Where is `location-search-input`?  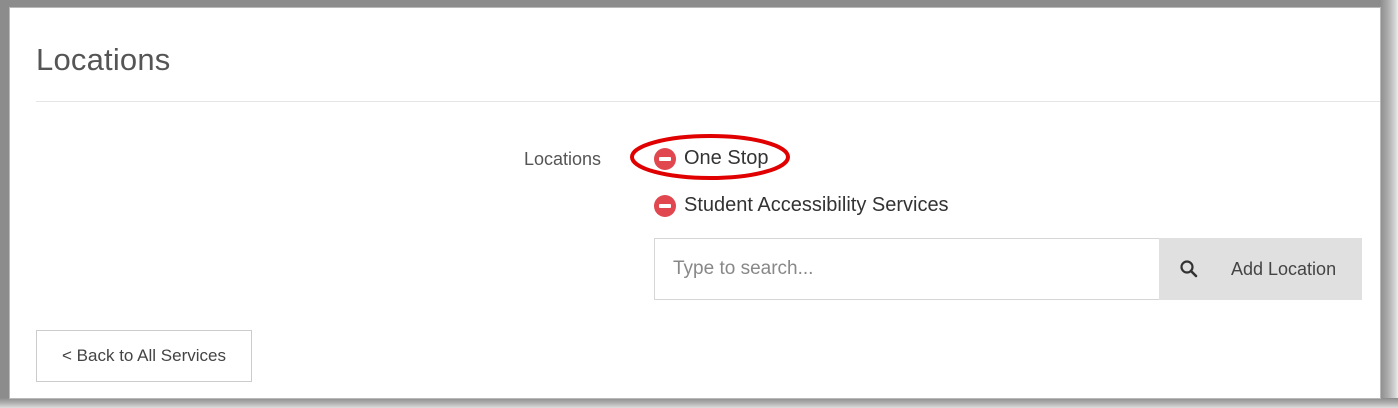 location-search-input is located at coordinates (906, 269).